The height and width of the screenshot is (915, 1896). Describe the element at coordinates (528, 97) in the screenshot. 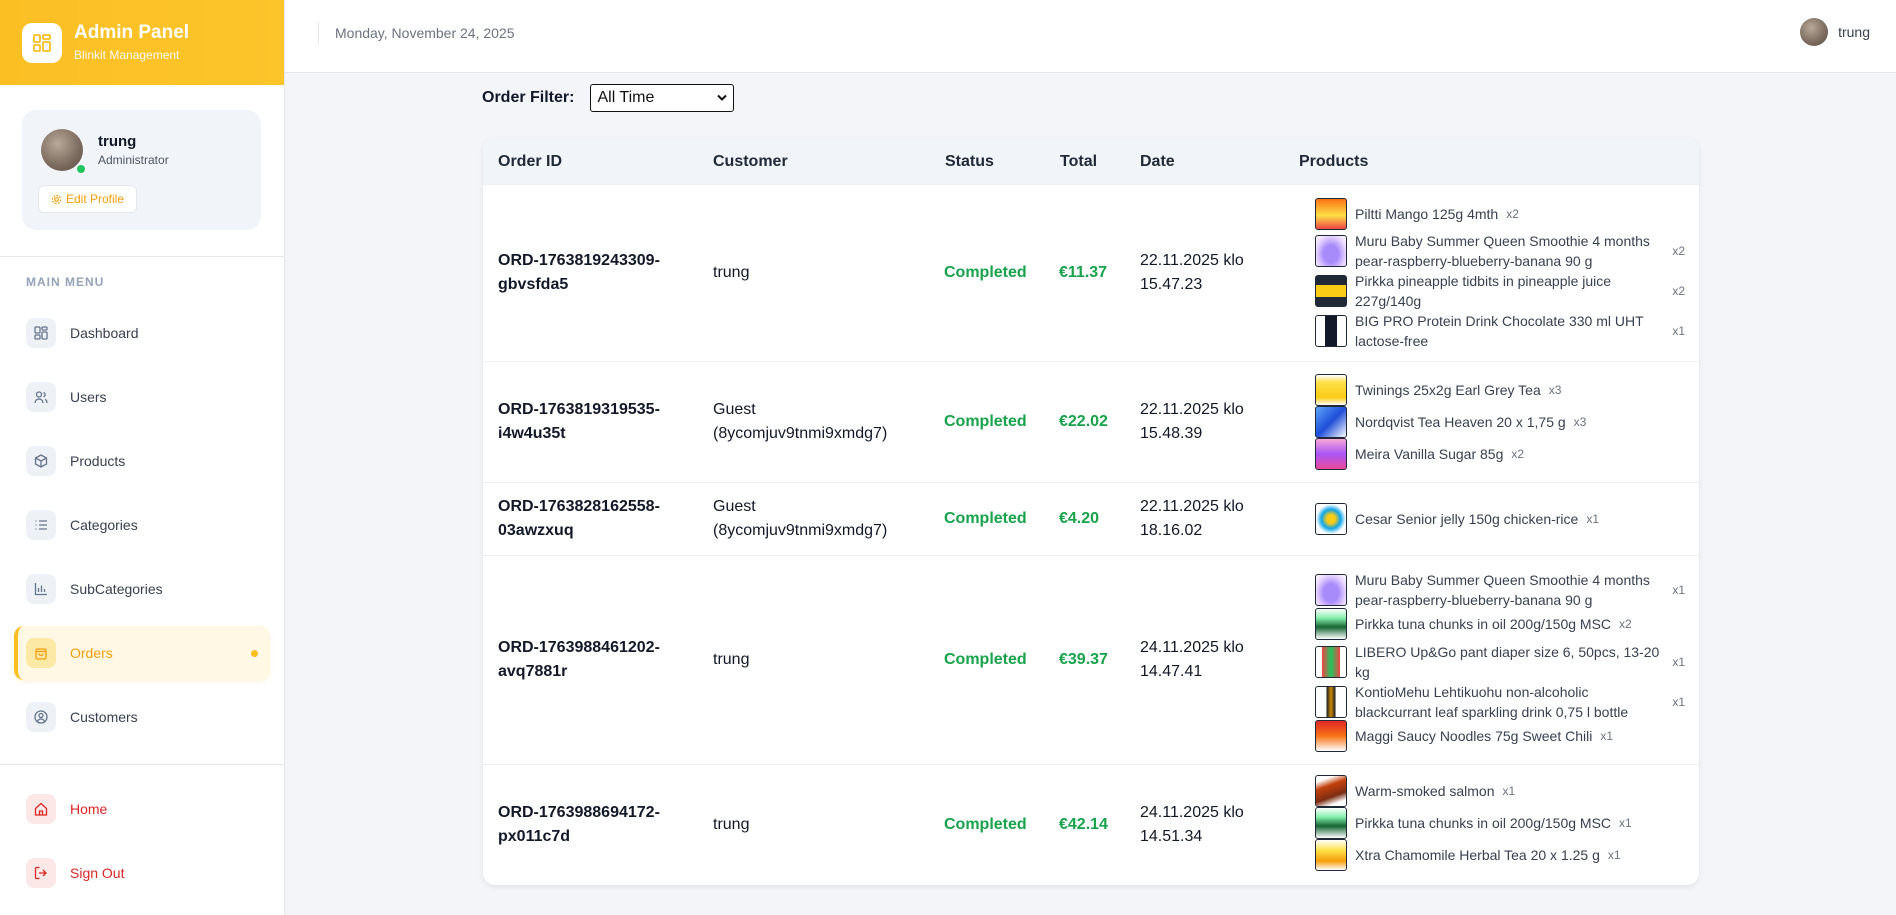

I see `order-filter-label: Order Filter:` at that location.